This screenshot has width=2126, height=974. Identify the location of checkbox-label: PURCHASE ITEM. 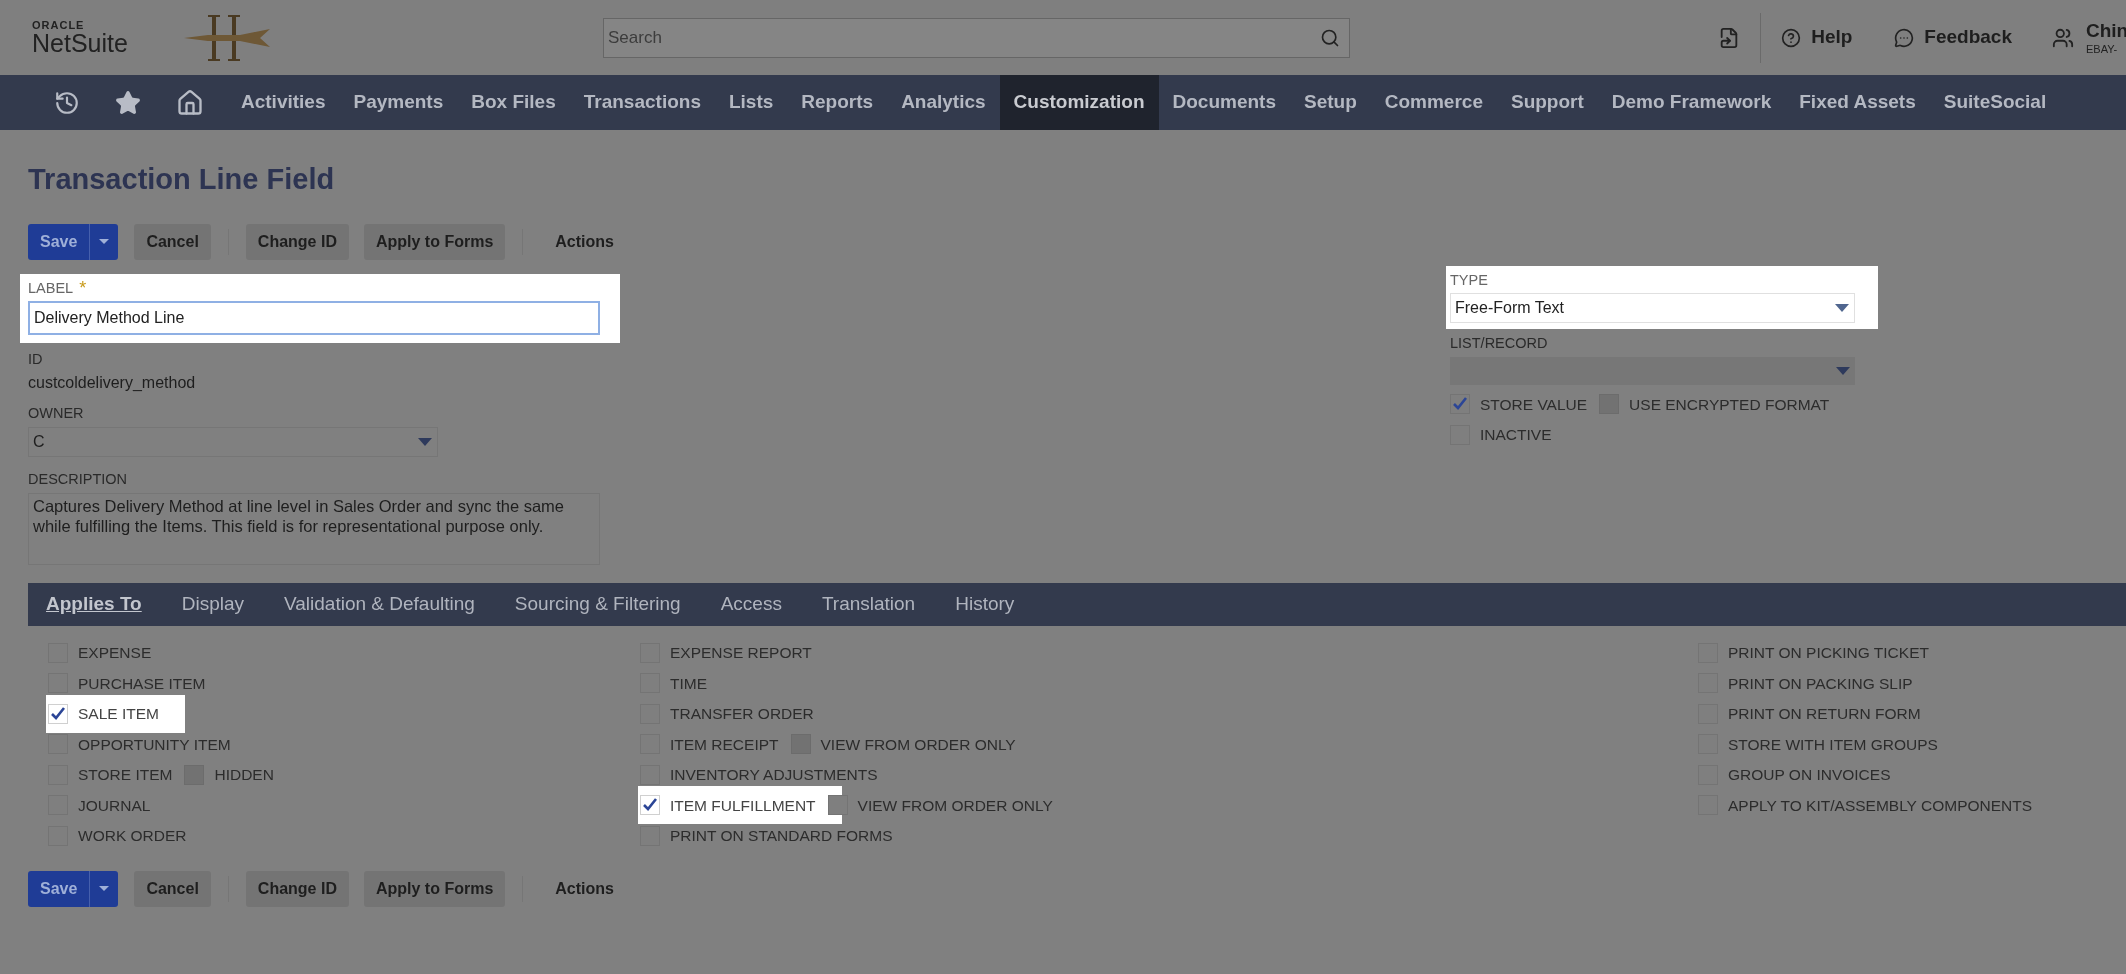
(142, 683).